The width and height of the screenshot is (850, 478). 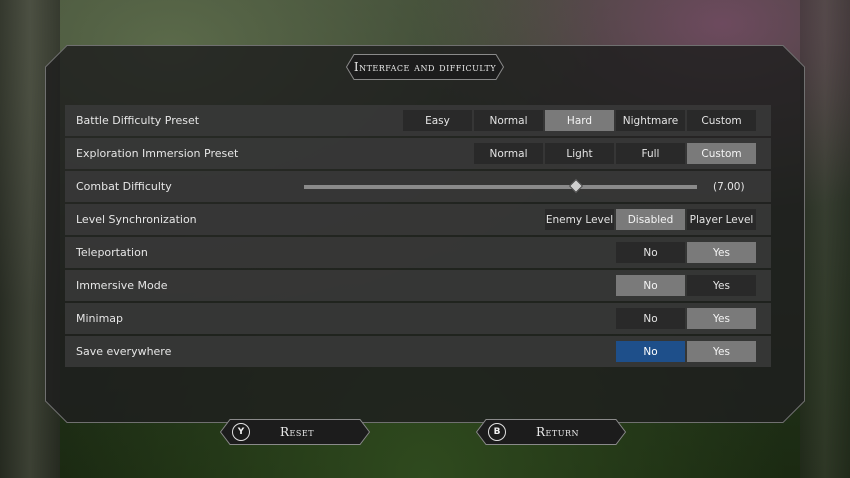 I want to click on setting-label: Minimap, so click(x=100, y=318).